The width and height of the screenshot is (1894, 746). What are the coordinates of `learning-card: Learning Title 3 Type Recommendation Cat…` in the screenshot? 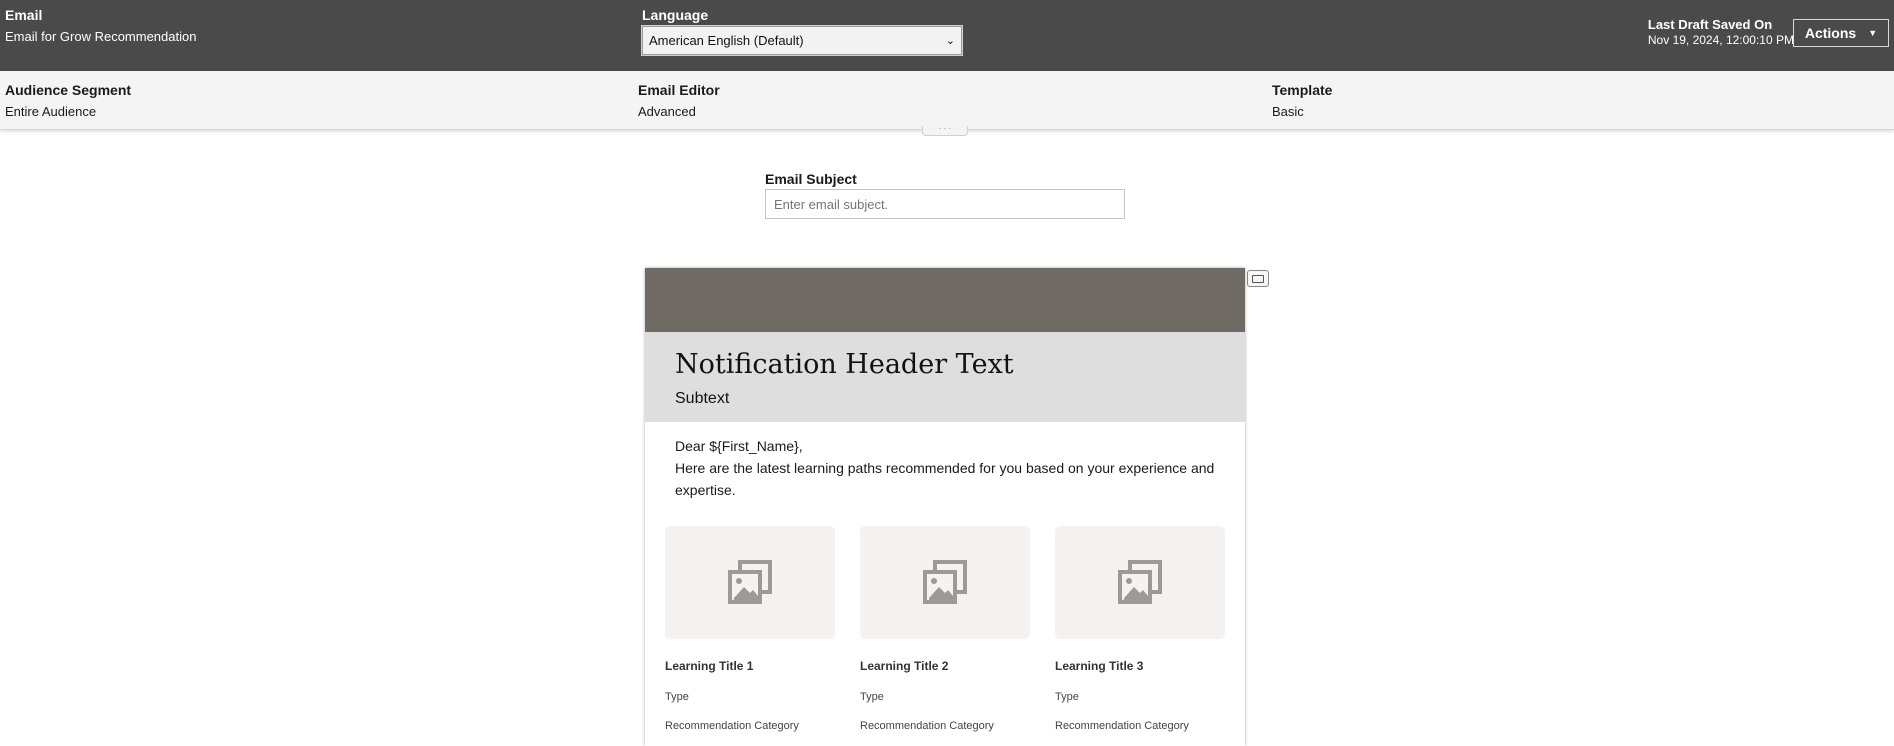 It's located at (1140, 629).